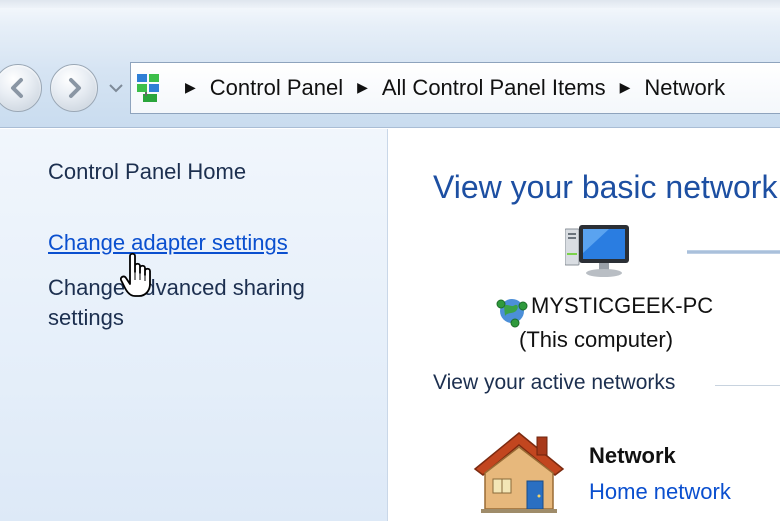 This screenshot has height=521, width=780. Describe the element at coordinates (198, 303) in the screenshot. I see `sidebar-item-change-advanced-sharing: Change advanced sharing settings` at that location.